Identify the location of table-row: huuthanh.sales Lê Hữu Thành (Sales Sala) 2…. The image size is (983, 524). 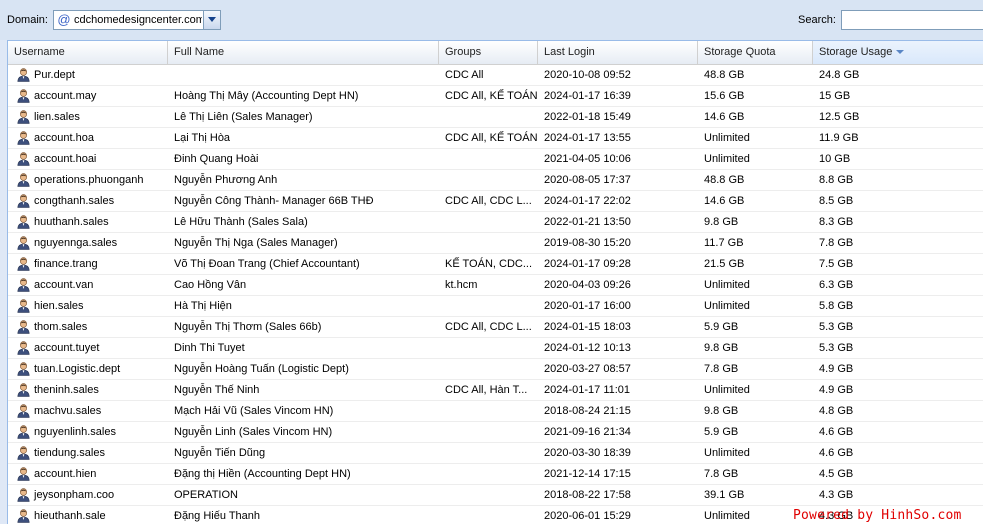
(495, 222).